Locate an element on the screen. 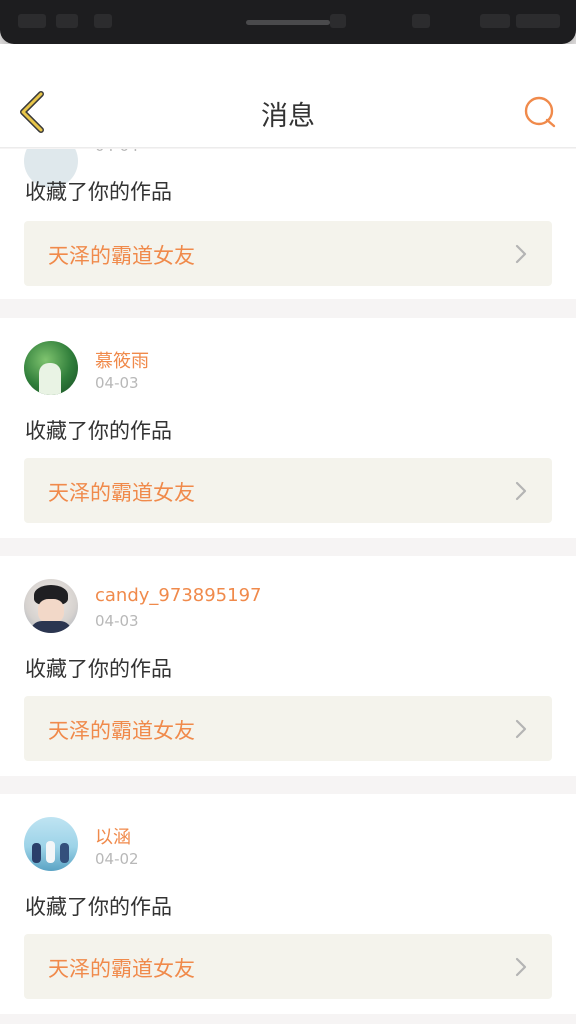 The image size is (576, 1024). notification-date: 04-04 is located at coordinates (117, 152).